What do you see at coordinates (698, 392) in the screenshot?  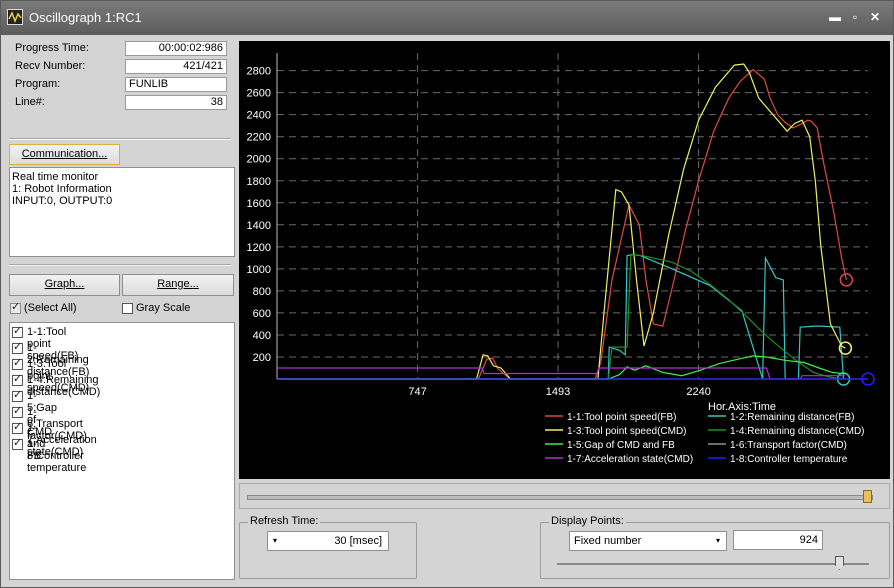 I see `x-tick-label: 2240` at bounding box center [698, 392].